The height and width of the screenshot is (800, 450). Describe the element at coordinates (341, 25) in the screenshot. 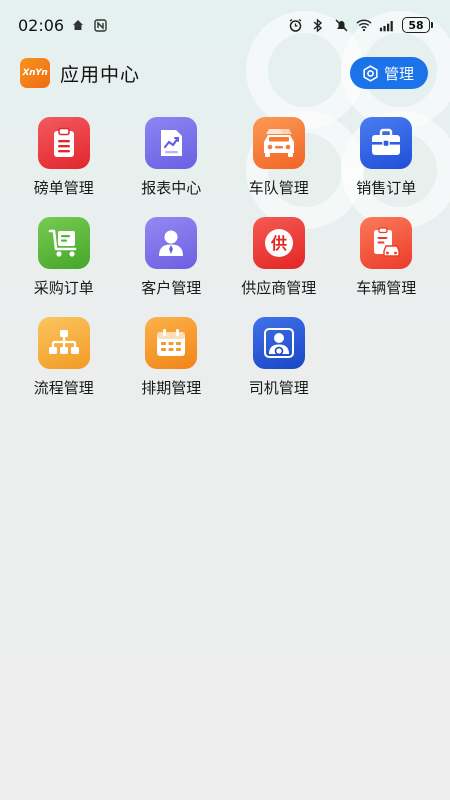

I see `mute-icon` at that location.